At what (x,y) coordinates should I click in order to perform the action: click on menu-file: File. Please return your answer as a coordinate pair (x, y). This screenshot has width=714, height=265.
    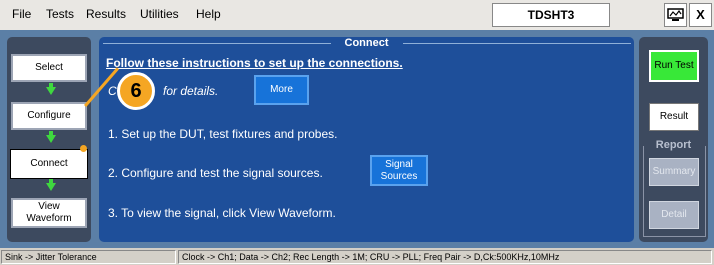
    Looking at the image, I should click on (21, 14).